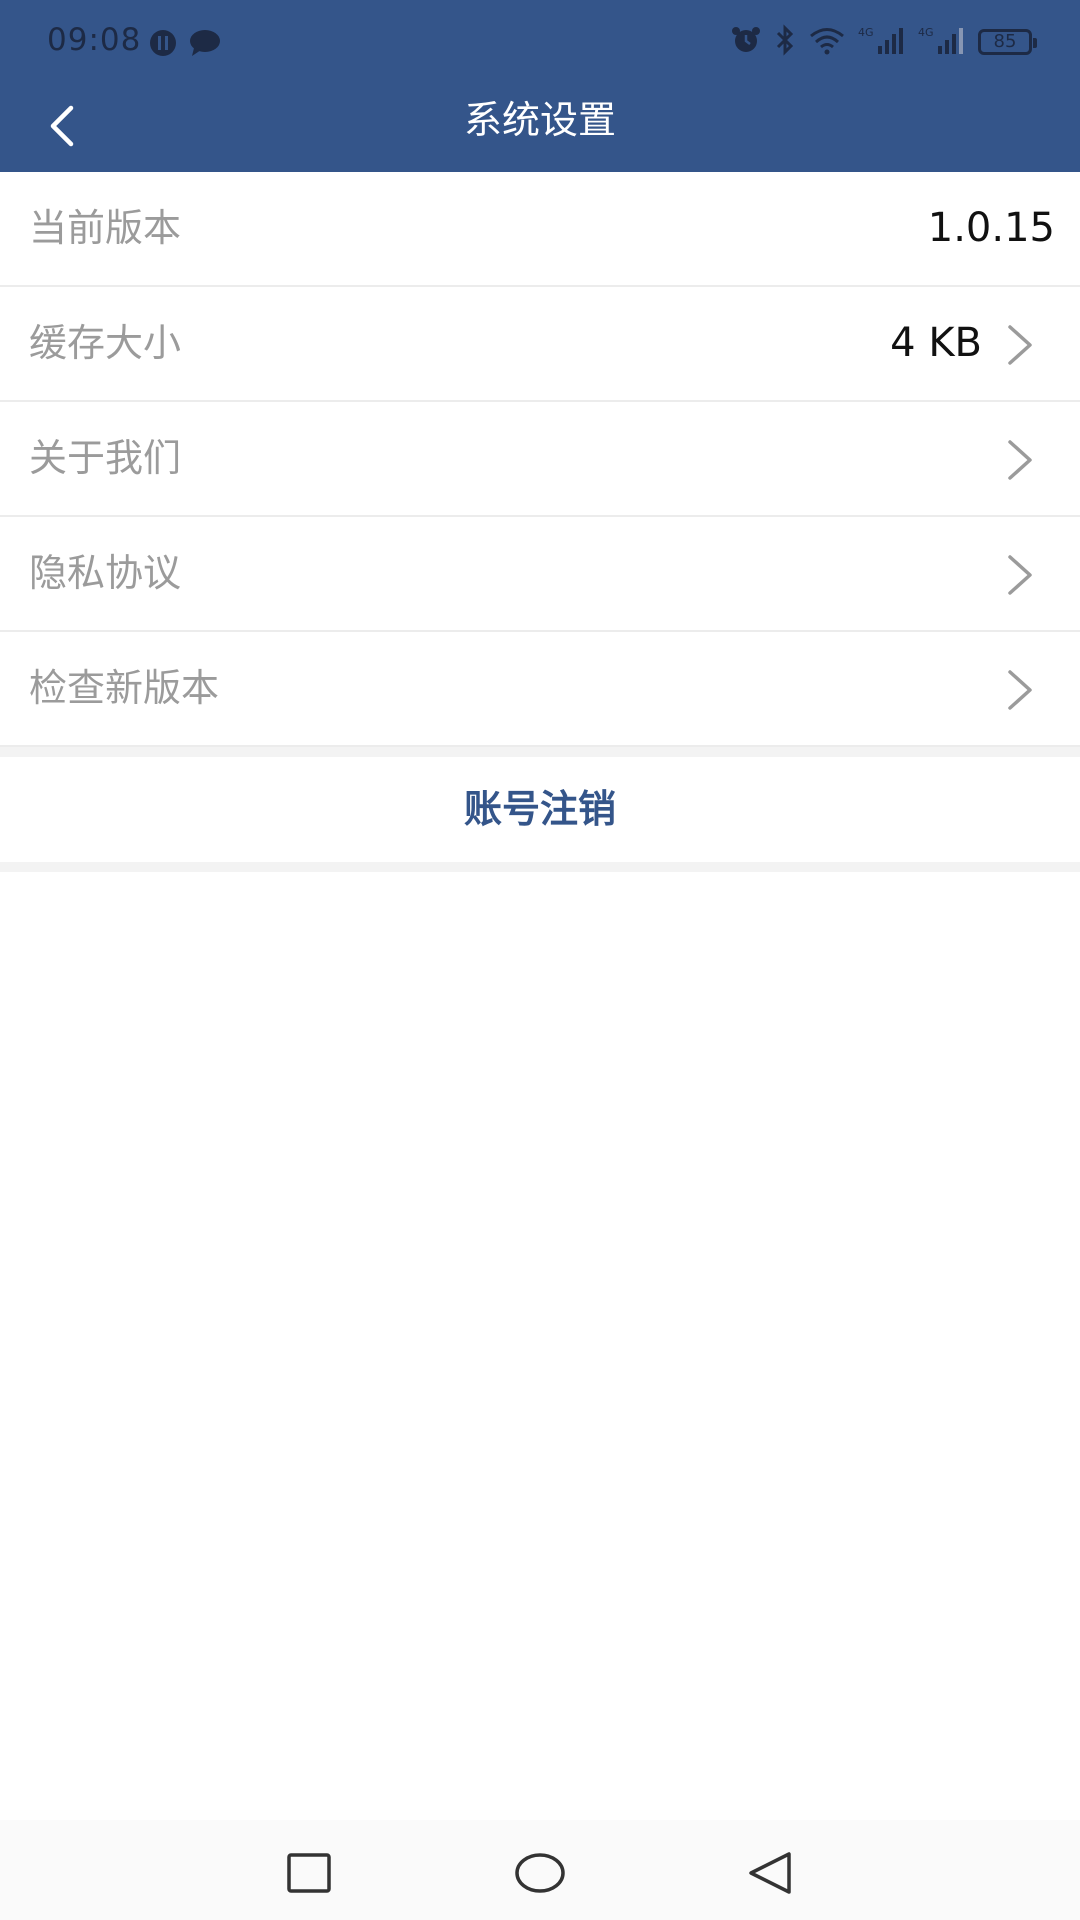  Describe the element at coordinates (540, 689) in the screenshot. I see `settings-row-check-update: 检查新版本` at that location.